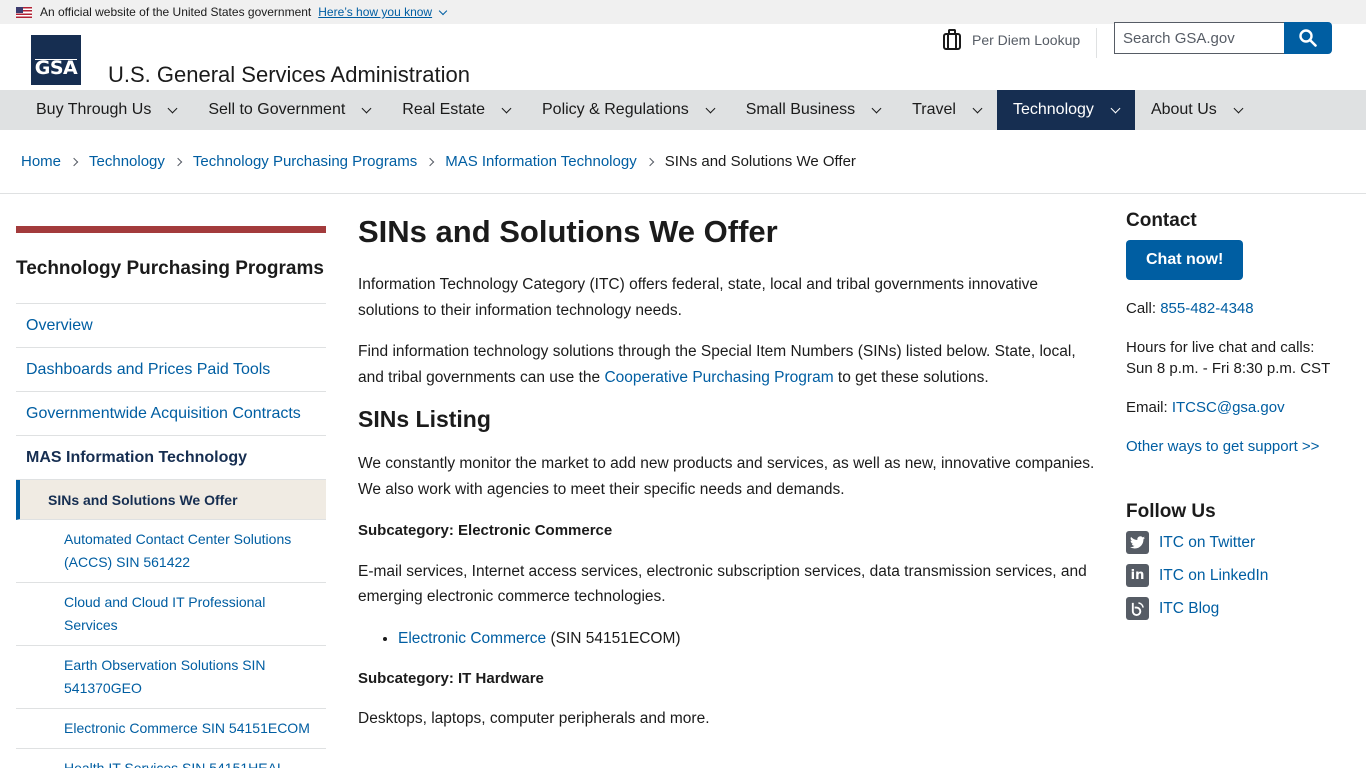  What do you see at coordinates (1171, 511) in the screenshot?
I see `follow-heading: Follow Us` at bounding box center [1171, 511].